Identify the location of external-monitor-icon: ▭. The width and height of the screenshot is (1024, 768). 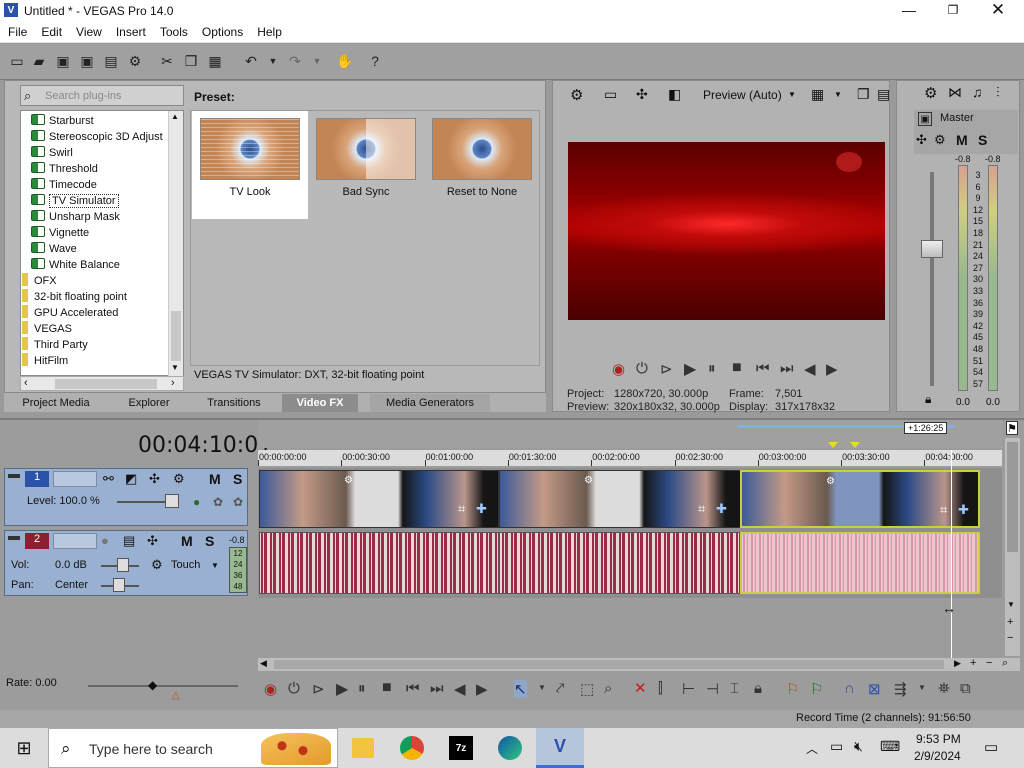
(610, 94).